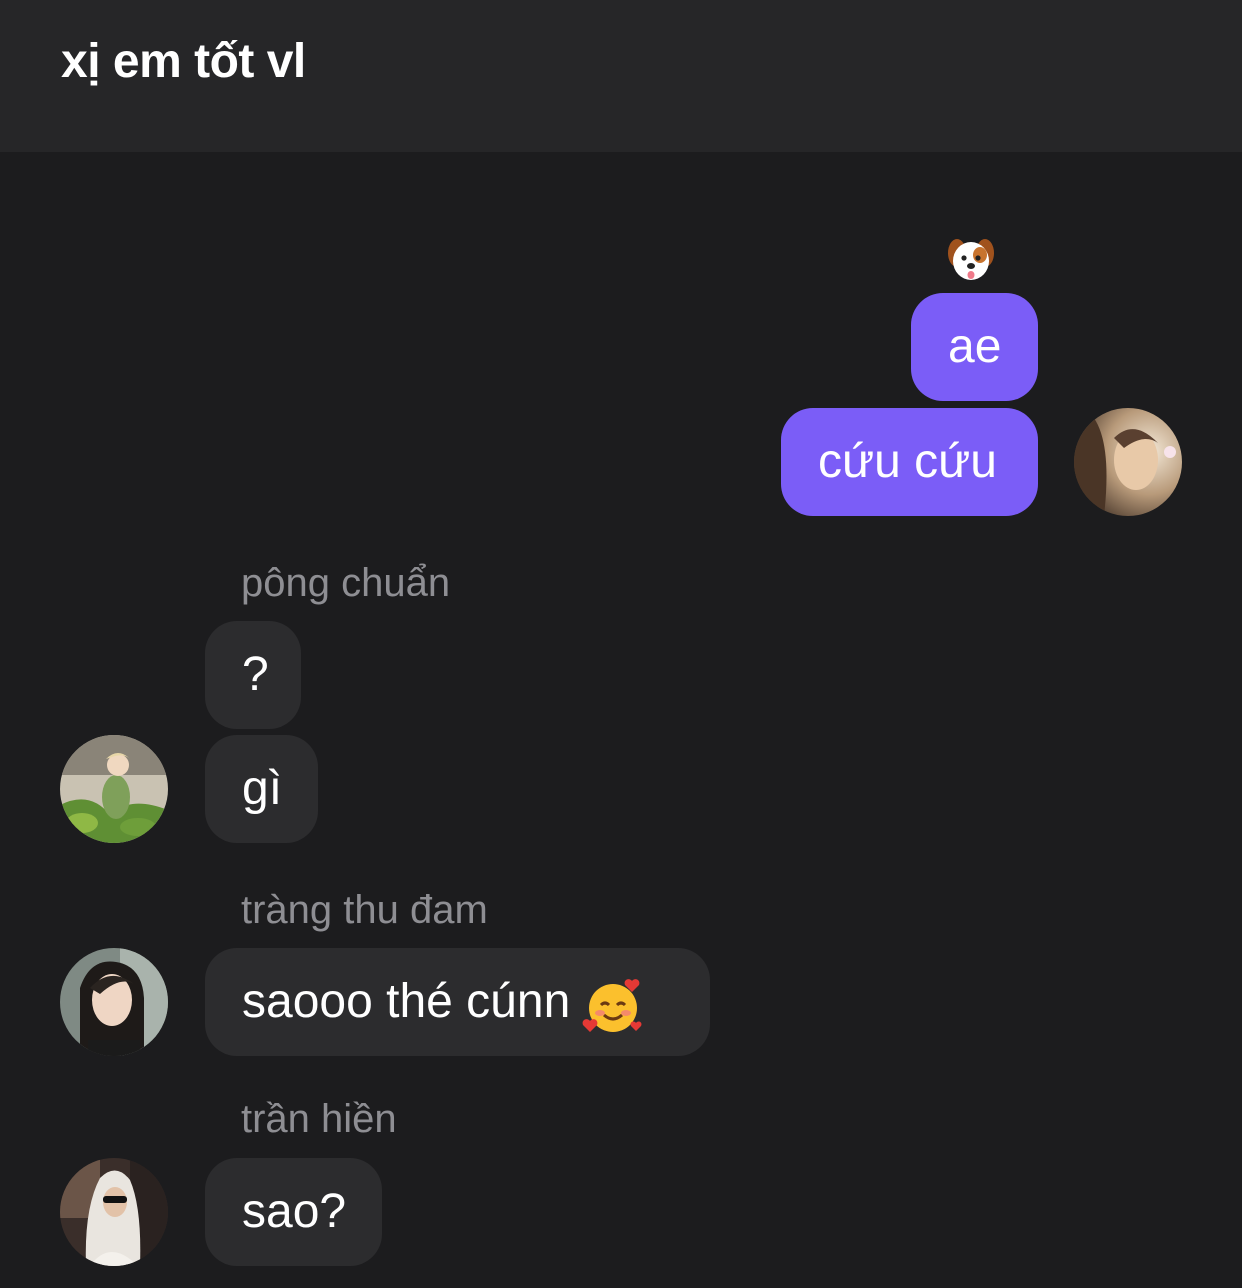  I want to click on message-text: sao?, so click(294, 1211).